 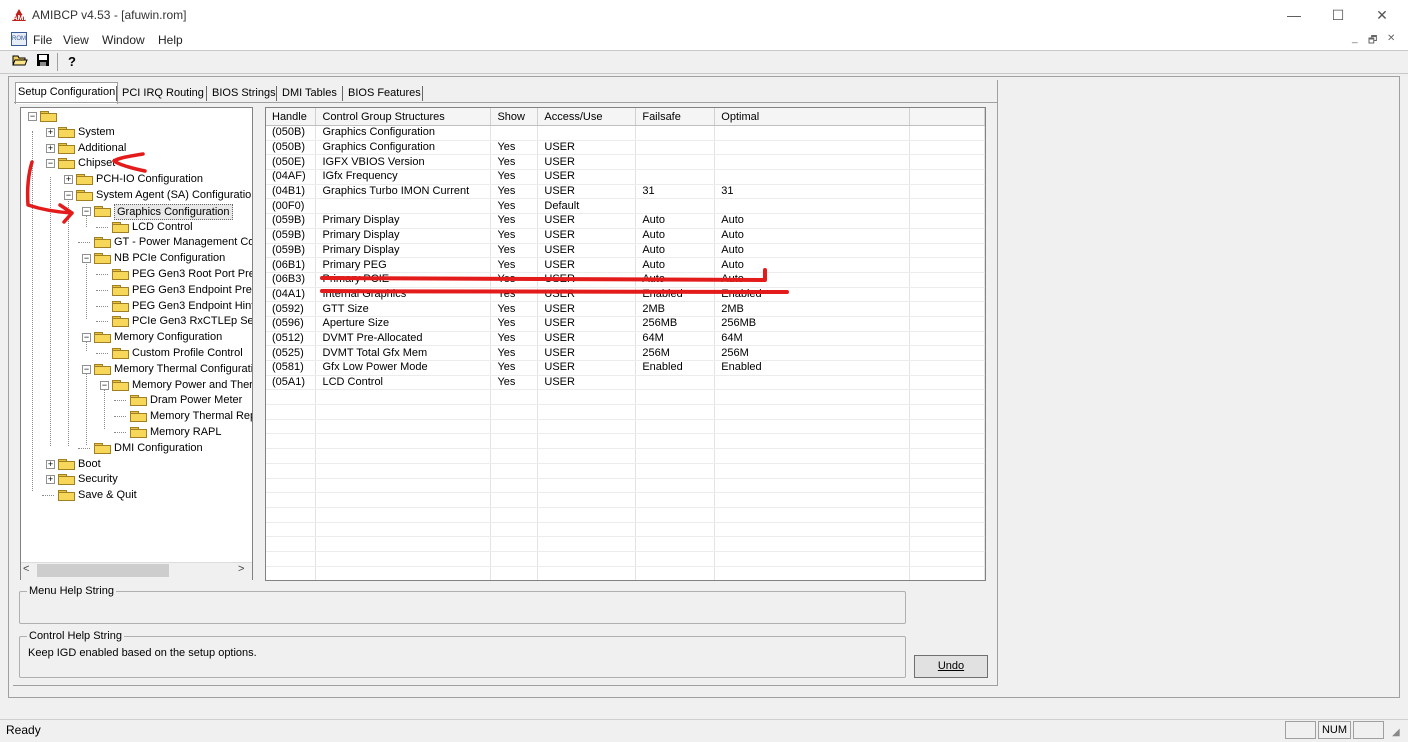 What do you see at coordinates (625, 309) in the screenshot?
I see `table-row: (0592)GTT SizeYesUSER2MB2MB` at bounding box center [625, 309].